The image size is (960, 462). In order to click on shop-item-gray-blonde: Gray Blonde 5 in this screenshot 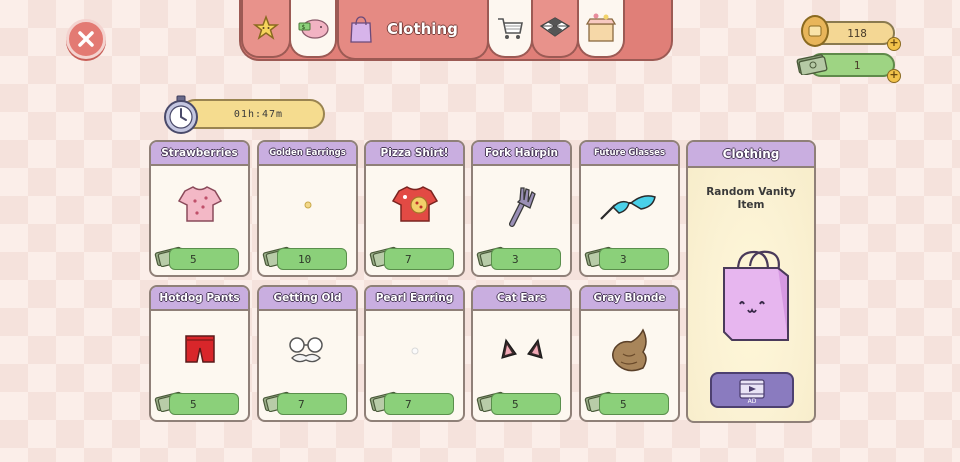, I will do `click(629, 353)`.